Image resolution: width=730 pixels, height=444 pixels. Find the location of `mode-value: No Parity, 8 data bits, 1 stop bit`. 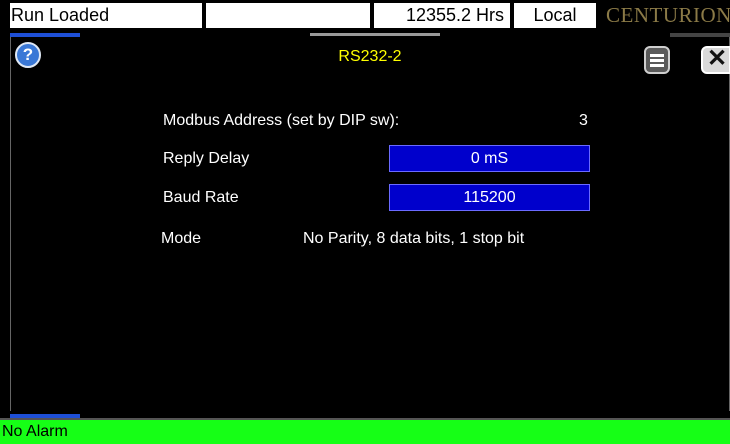

mode-value: No Parity, 8 data bits, 1 stop bit is located at coordinates (414, 238).